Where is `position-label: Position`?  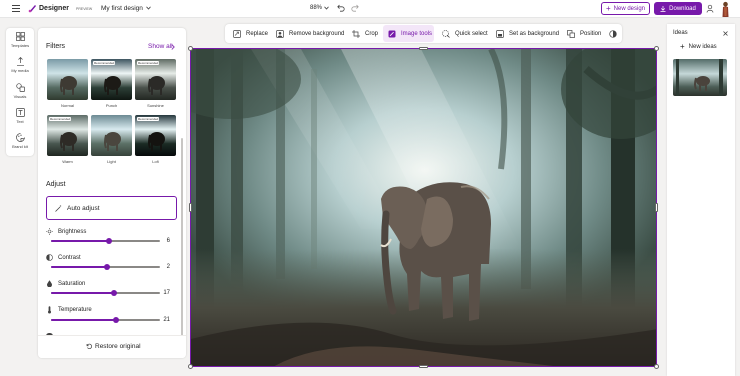 position-label: Position is located at coordinates (591, 33).